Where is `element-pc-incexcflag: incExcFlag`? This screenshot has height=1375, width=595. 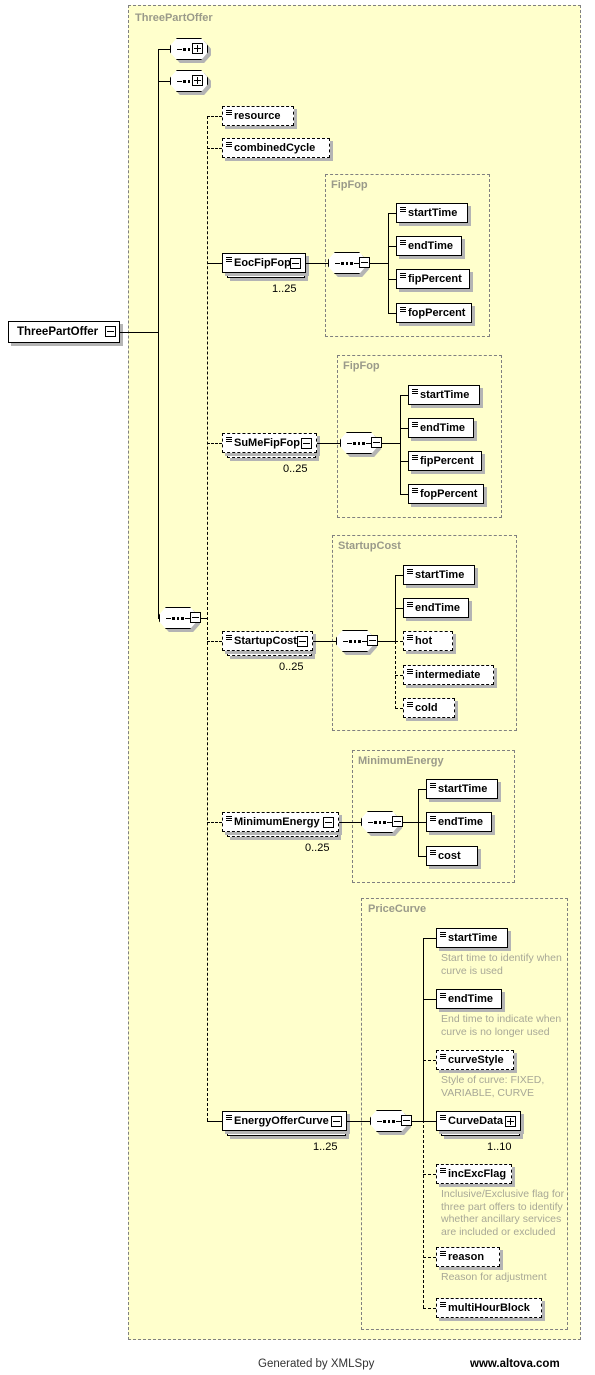 element-pc-incexcflag: incExcFlag is located at coordinates (474, 1174).